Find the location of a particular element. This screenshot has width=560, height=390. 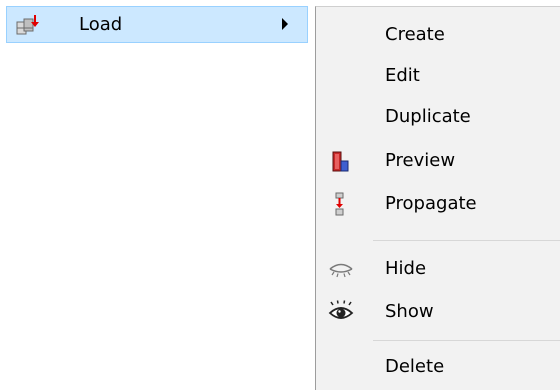

submenu-item-preview: Preview is located at coordinates (438, 161).